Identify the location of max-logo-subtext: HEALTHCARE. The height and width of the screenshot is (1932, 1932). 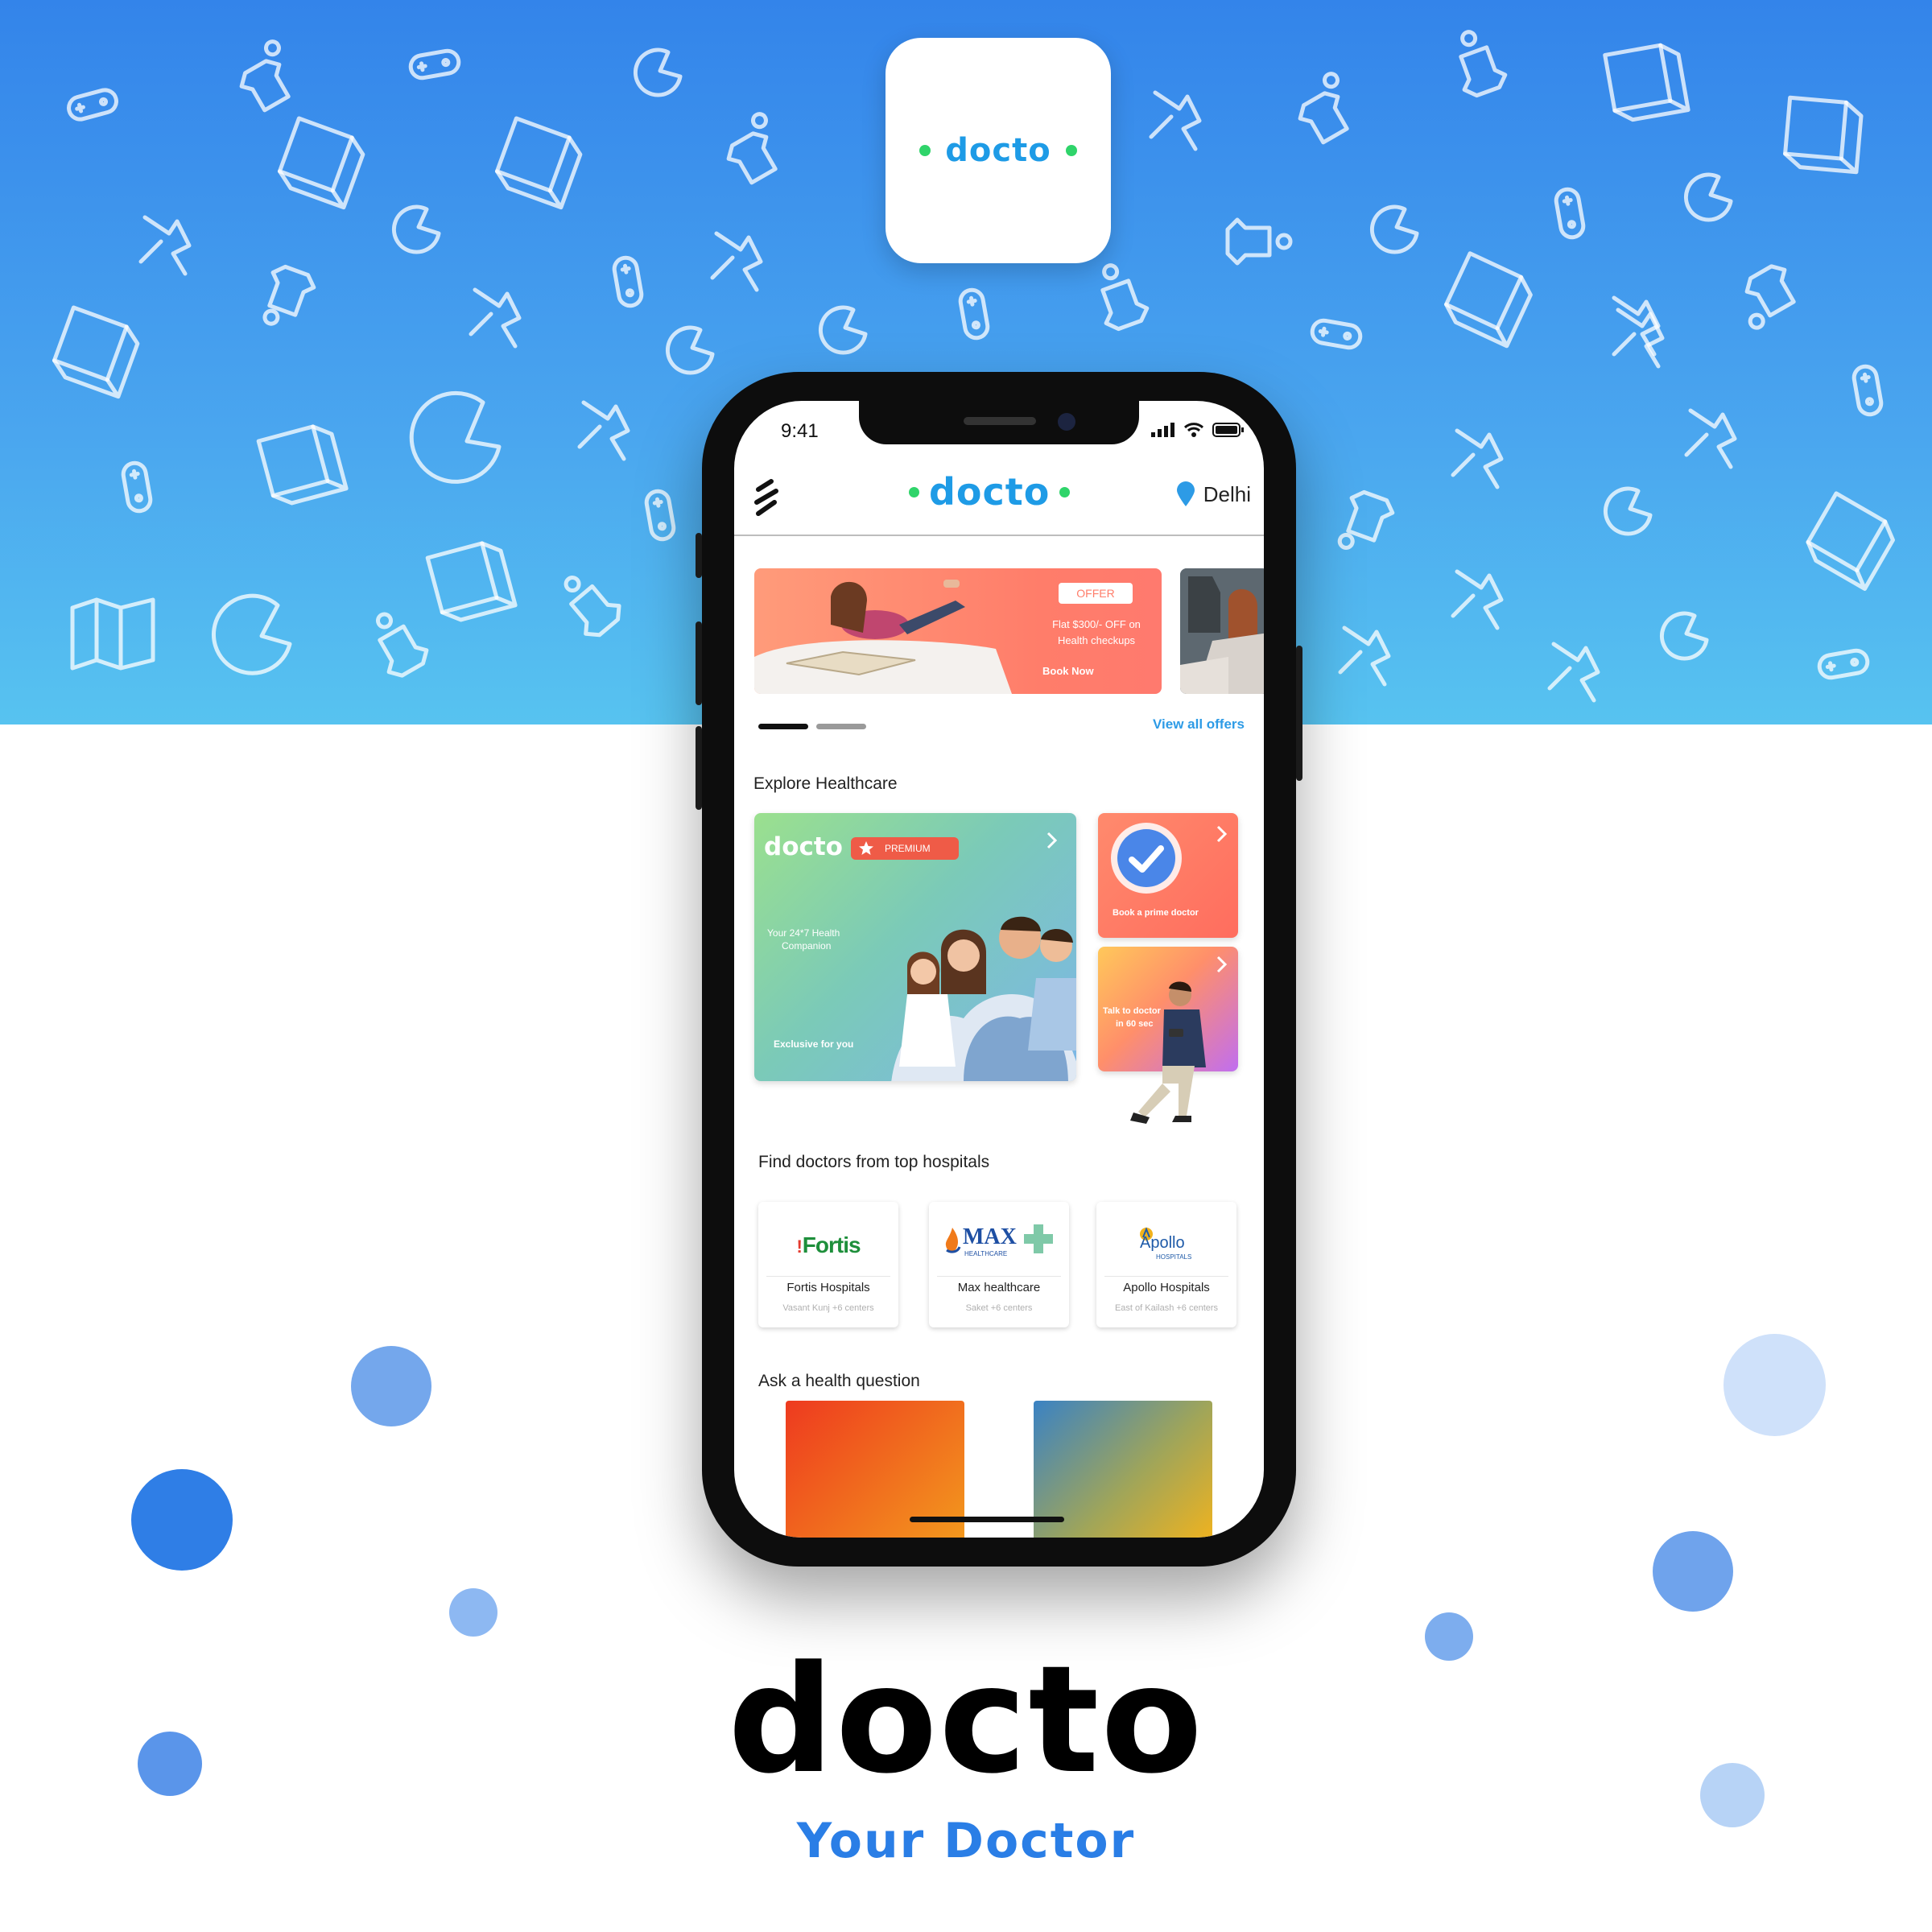
(986, 1253).